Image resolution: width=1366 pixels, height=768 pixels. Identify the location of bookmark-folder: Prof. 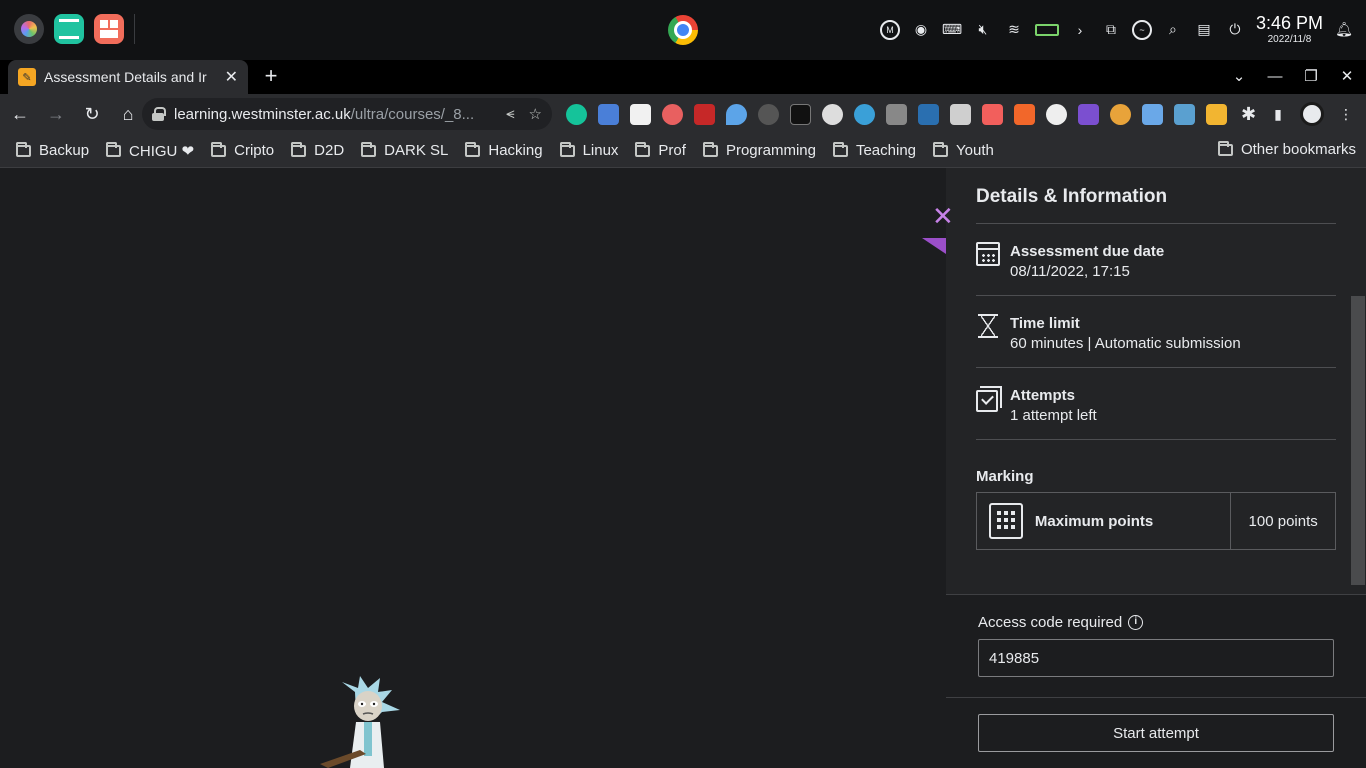
(660, 150).